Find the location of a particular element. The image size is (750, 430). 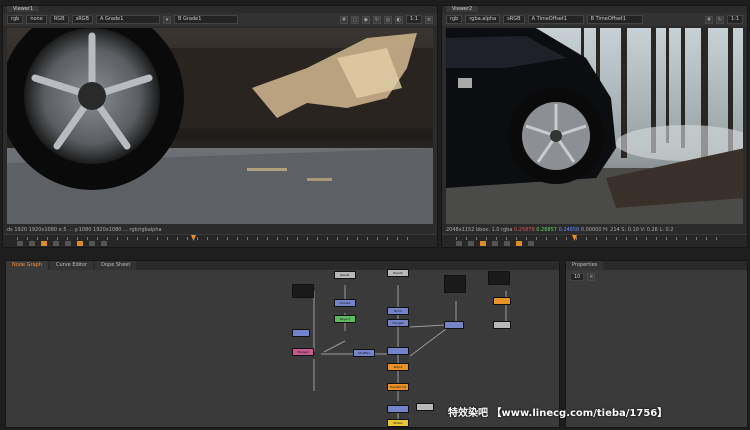

pixel-info-suffix: 0.00000 H: 214 S: 0.10 V: 0.26 L: 0.2 is located at coordinates (627, 230).